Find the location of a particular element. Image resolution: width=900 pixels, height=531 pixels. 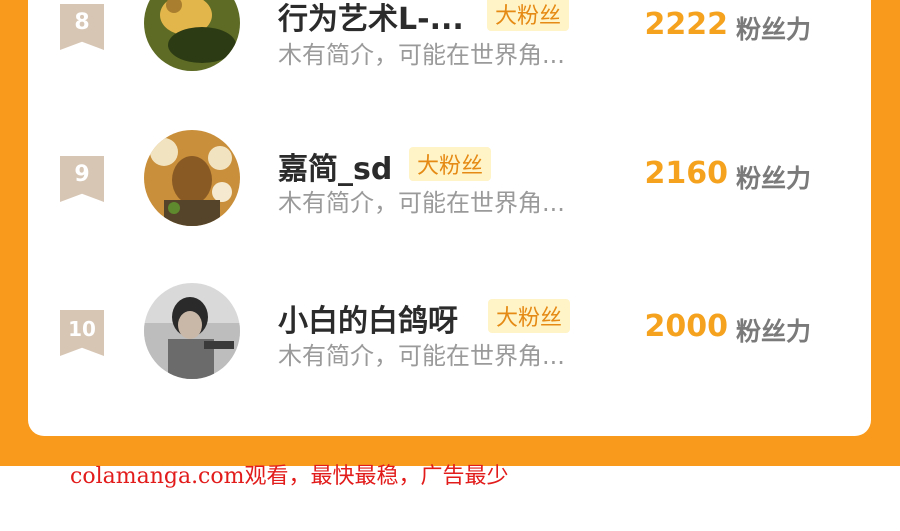

ranking-row: 8 行为艺术L-... 大粉丝 木有简介，可能在世界角... 2222 粉丝力 is located at coordinates (449, 40).